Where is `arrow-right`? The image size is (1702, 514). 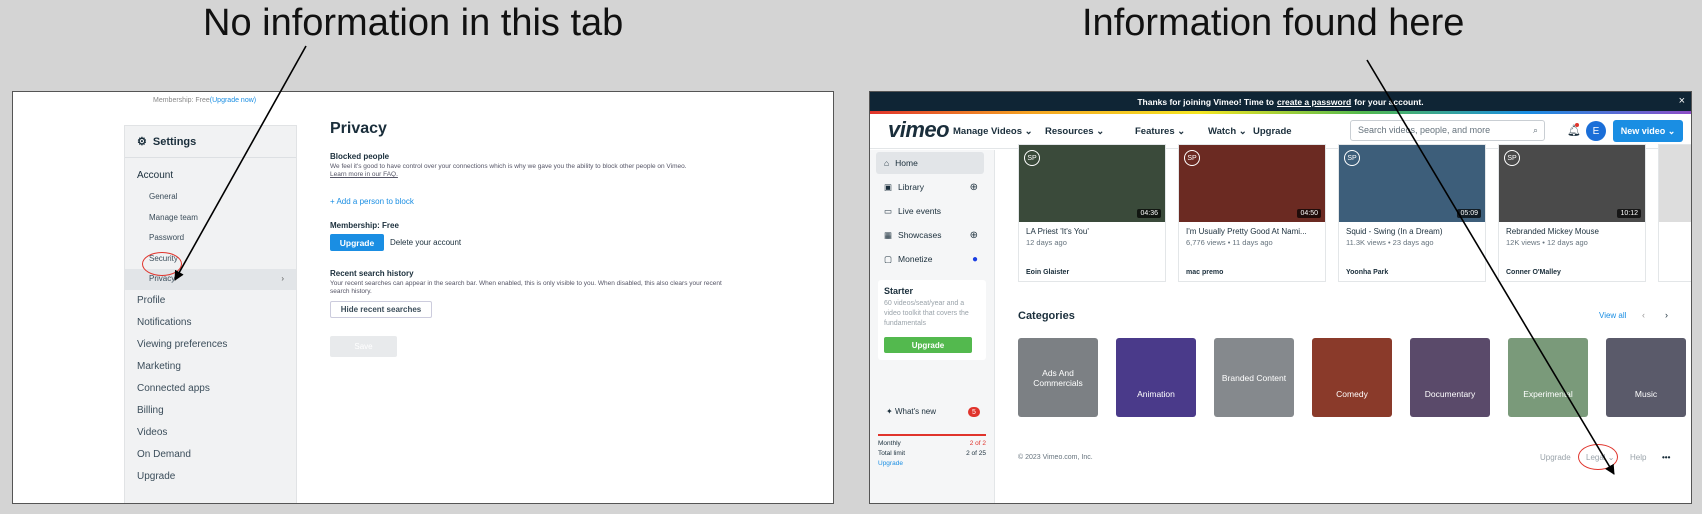
arrow-right is located at coordinates (1490, 267).